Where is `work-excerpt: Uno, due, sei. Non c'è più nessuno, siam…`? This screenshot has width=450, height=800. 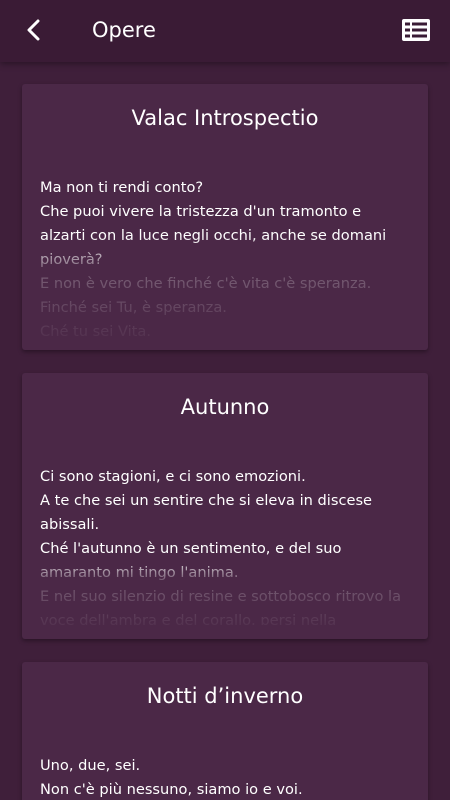
work-excerpt: Uno, due, sei. Non c'è più nessuno, siam… is located at coordinates (225, 765).